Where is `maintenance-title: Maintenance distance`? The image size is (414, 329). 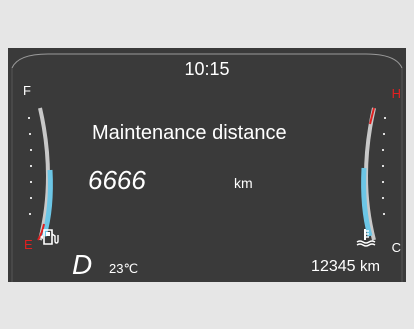 maintenance-title: Maintenance distance is located at coordinates (189, 133).